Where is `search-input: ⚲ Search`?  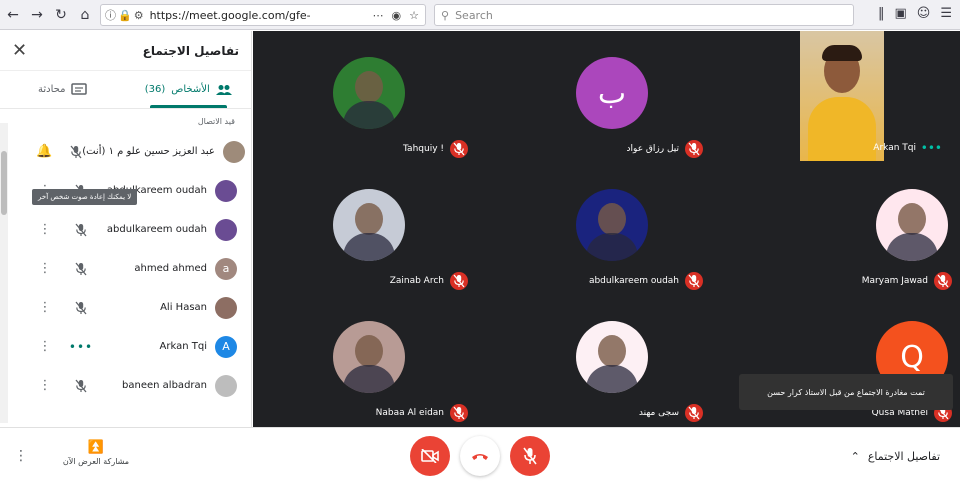 search-input: ⚲ Search is located at coordinates (644, 15).